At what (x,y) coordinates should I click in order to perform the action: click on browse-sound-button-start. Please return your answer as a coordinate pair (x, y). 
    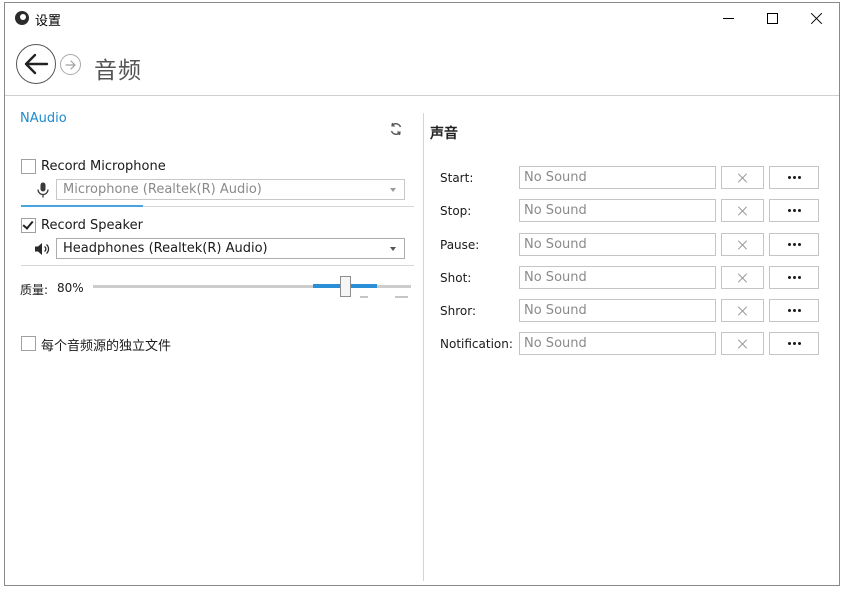
    Looking at the image, I should click on (794, 177).